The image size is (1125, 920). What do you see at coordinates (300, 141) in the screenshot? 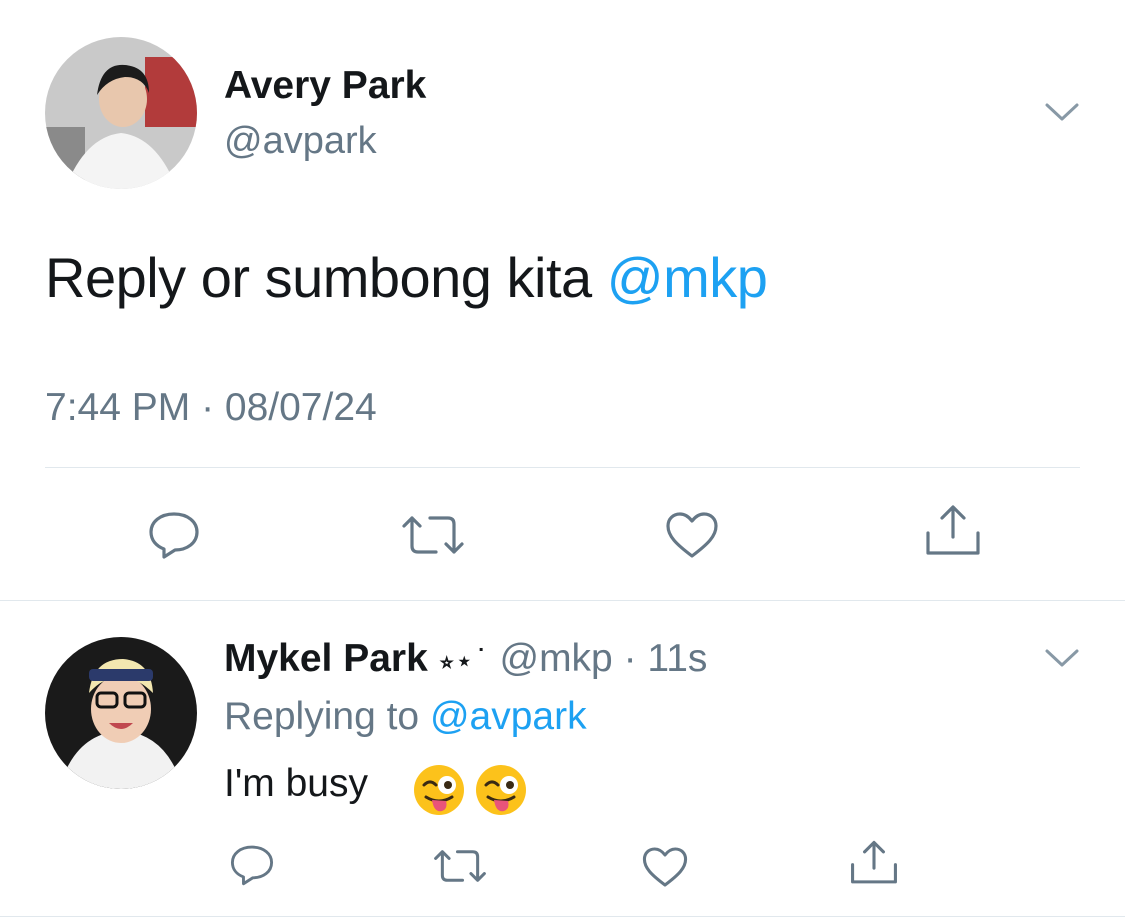
I see `author-handle: @avpark` at bounding box center [300, 141].